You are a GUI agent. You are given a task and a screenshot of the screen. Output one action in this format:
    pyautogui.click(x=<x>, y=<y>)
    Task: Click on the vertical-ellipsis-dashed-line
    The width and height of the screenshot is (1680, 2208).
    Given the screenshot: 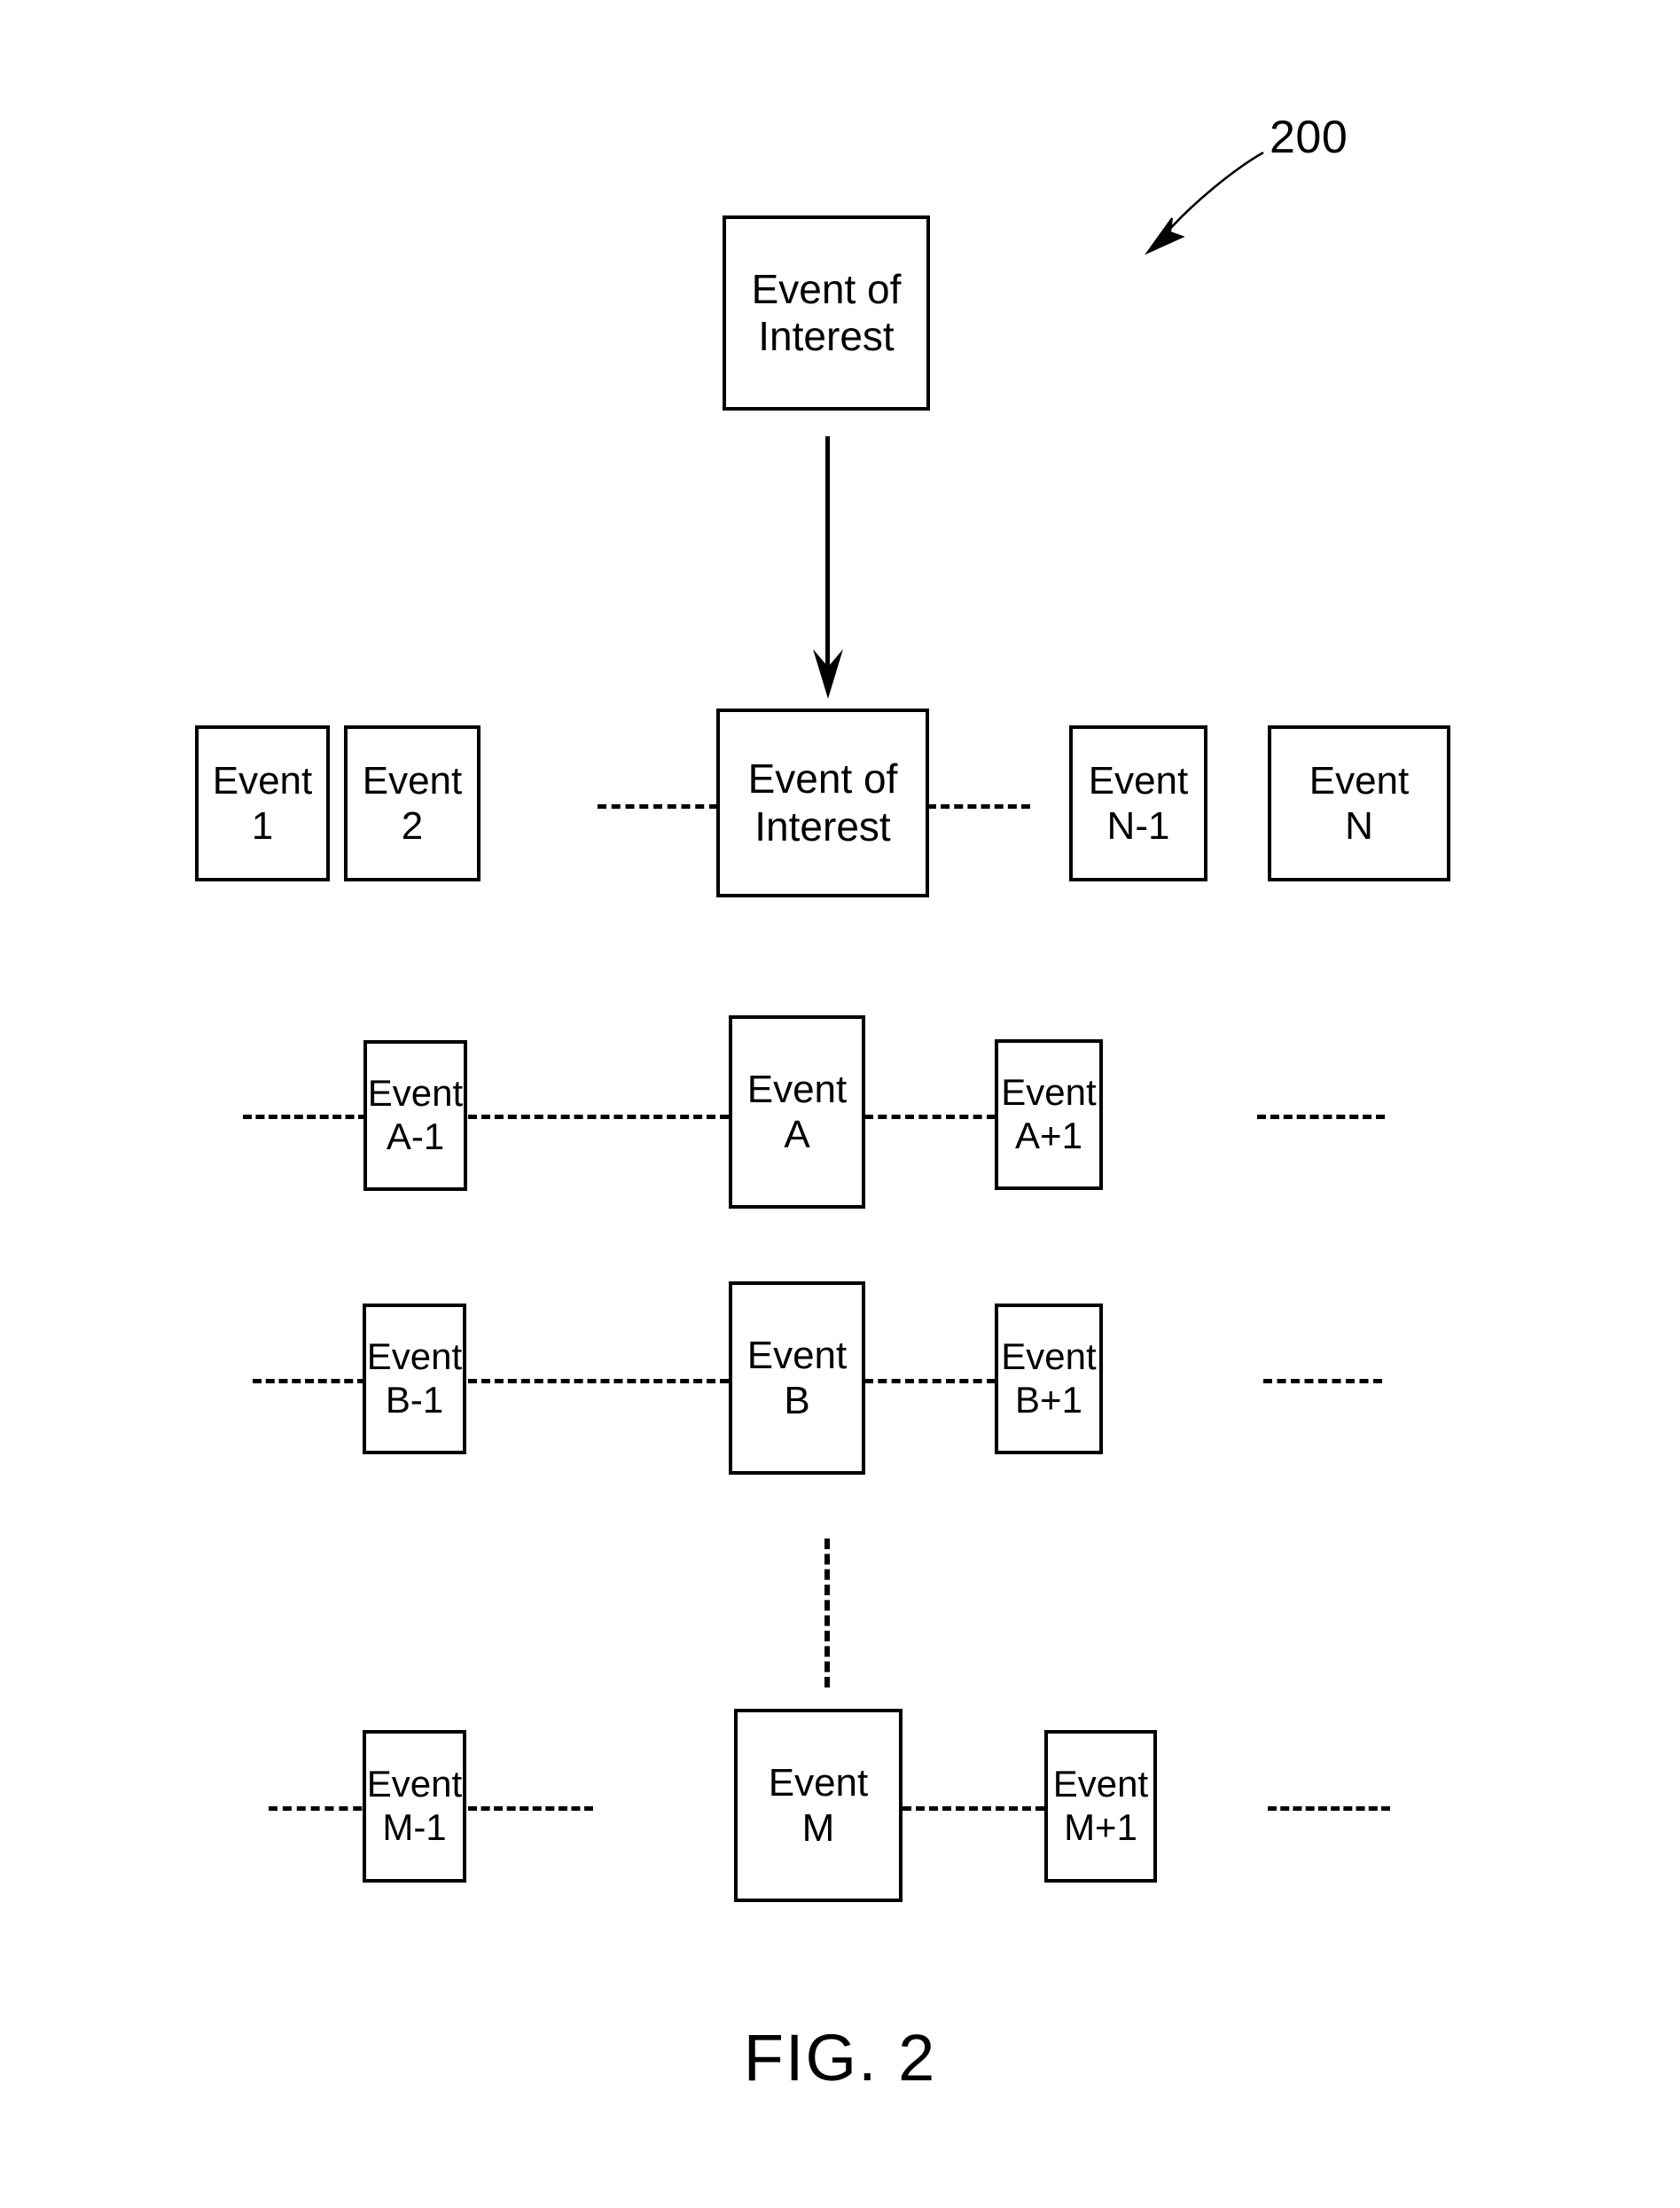 What is the action you would take?
    pyautogui.click(x=827, y=1613)
    